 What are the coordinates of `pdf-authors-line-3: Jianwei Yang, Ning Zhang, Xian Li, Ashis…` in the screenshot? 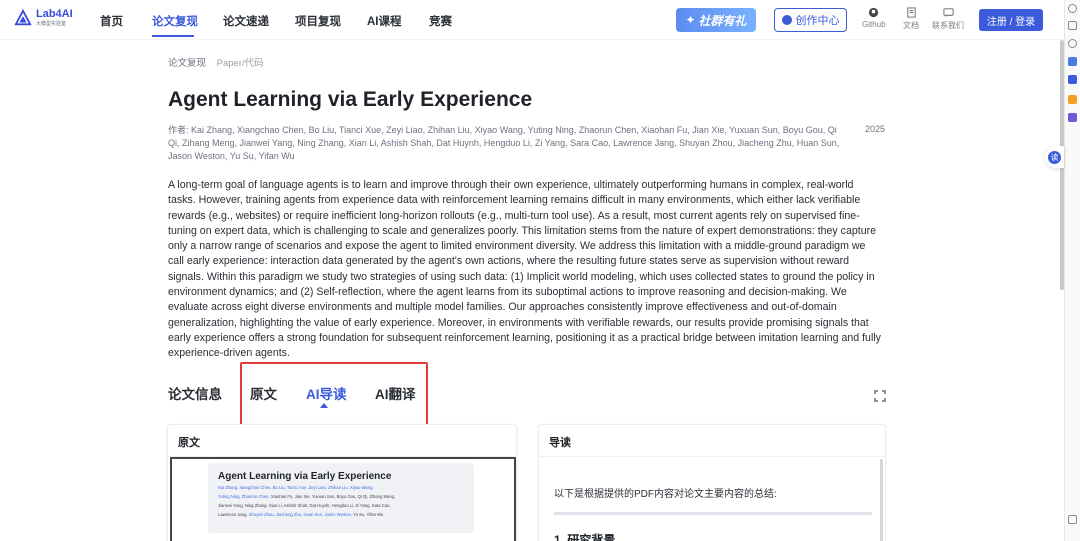 It's located at (304, 505).